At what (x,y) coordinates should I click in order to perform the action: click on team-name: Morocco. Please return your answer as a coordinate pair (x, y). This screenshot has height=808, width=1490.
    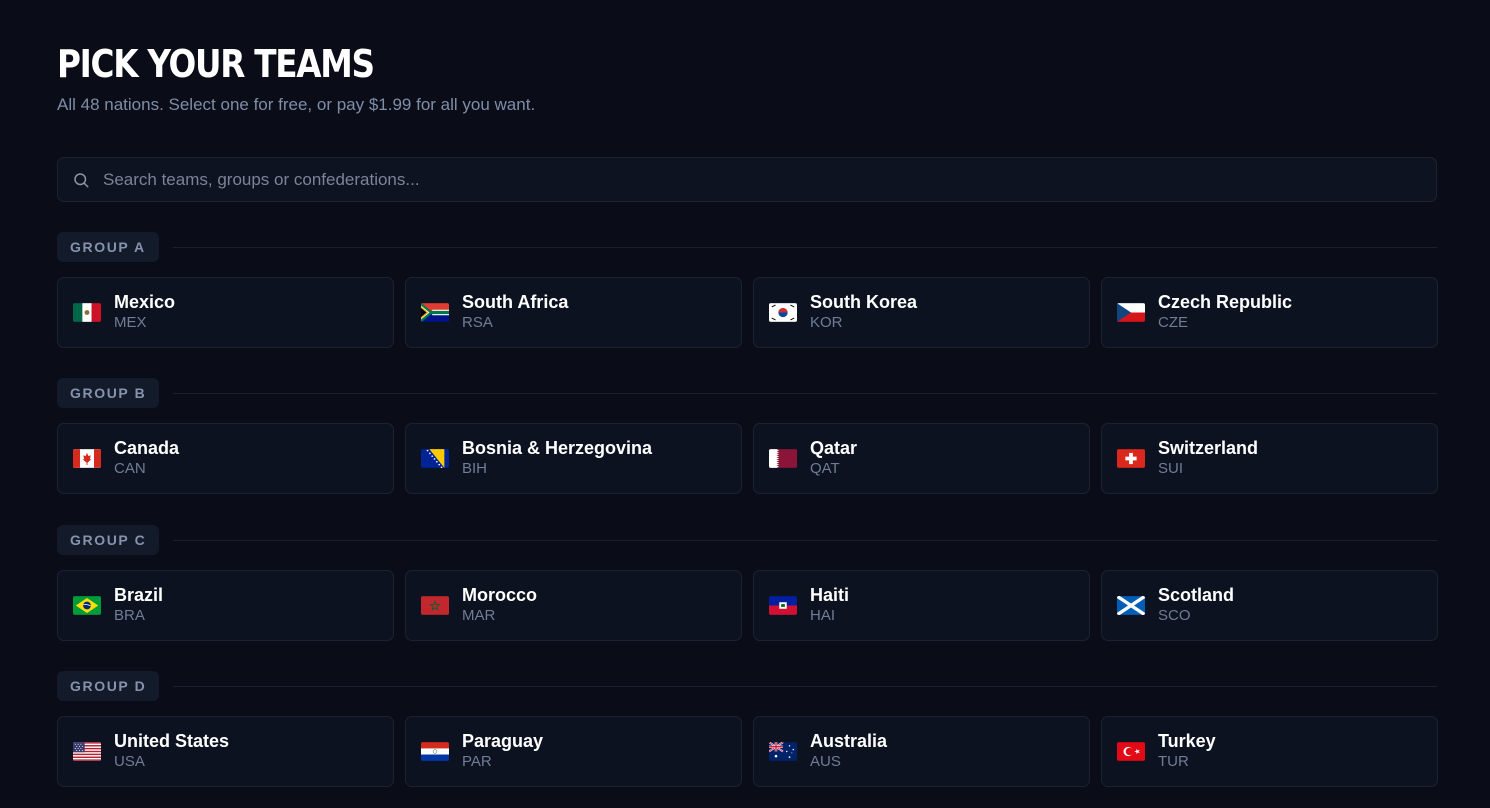
    Looking at the image, I should click on (500, 595).